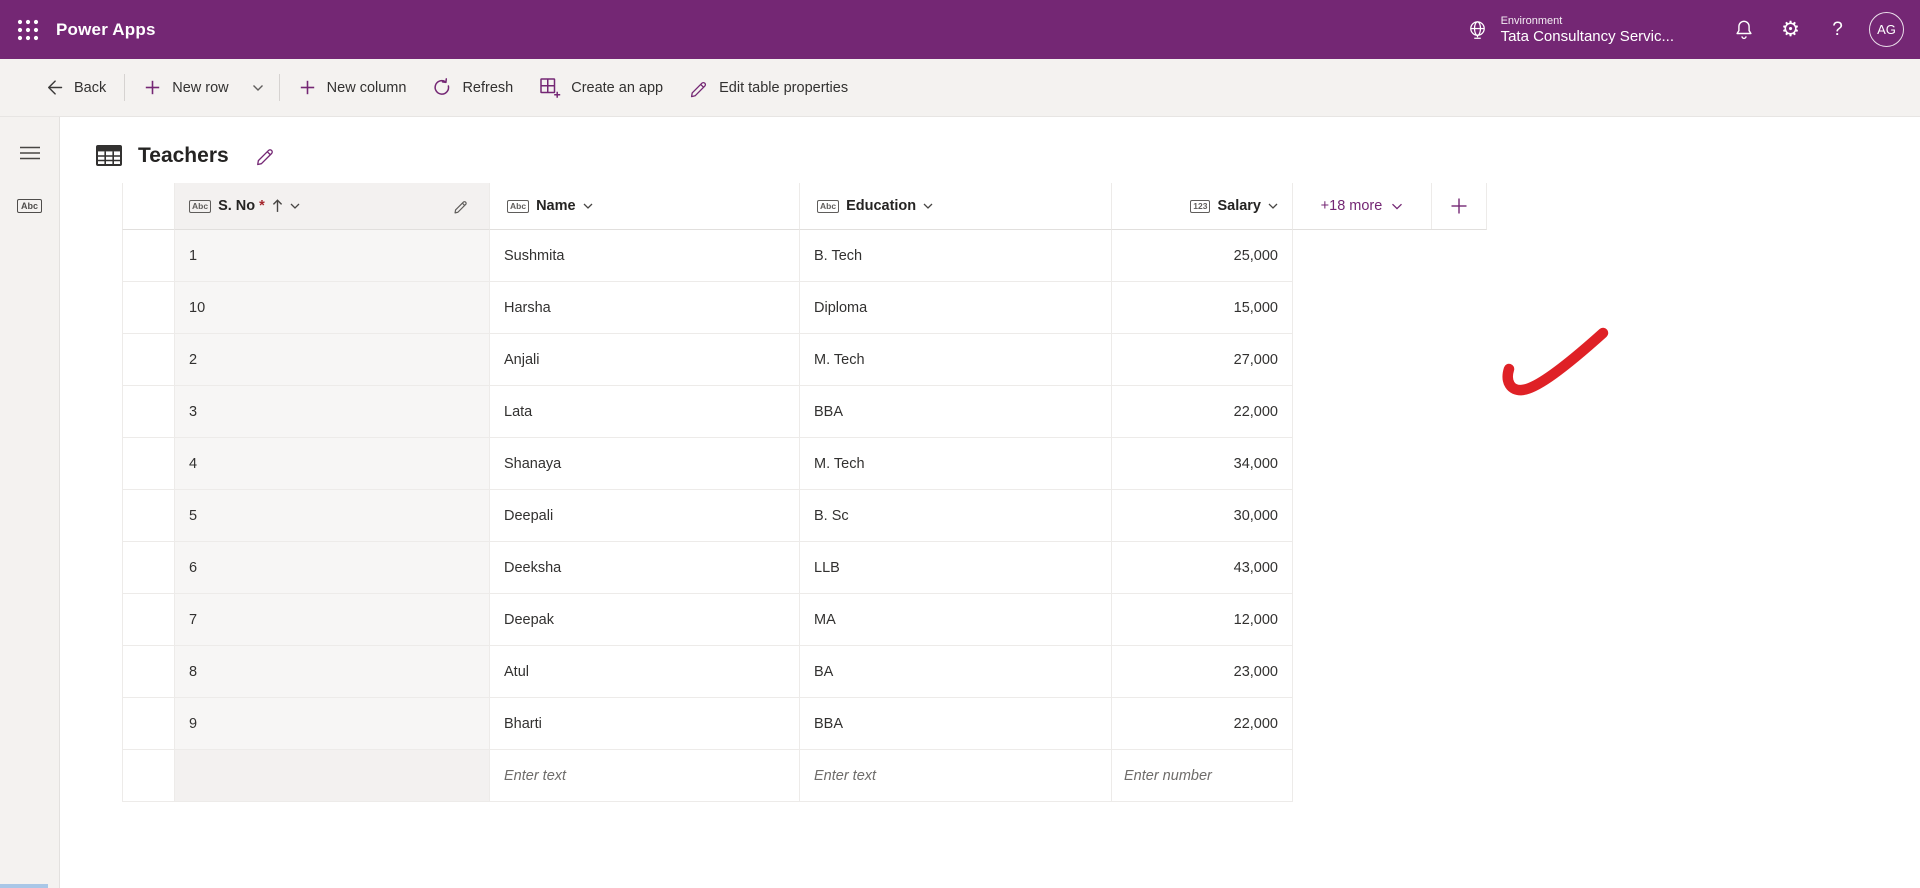 This screenshot has width=1920, height=888. Describe the element at coordinates (1202, 776) in the screenshot. I see `new-salary-cell: Enter number` at that location.